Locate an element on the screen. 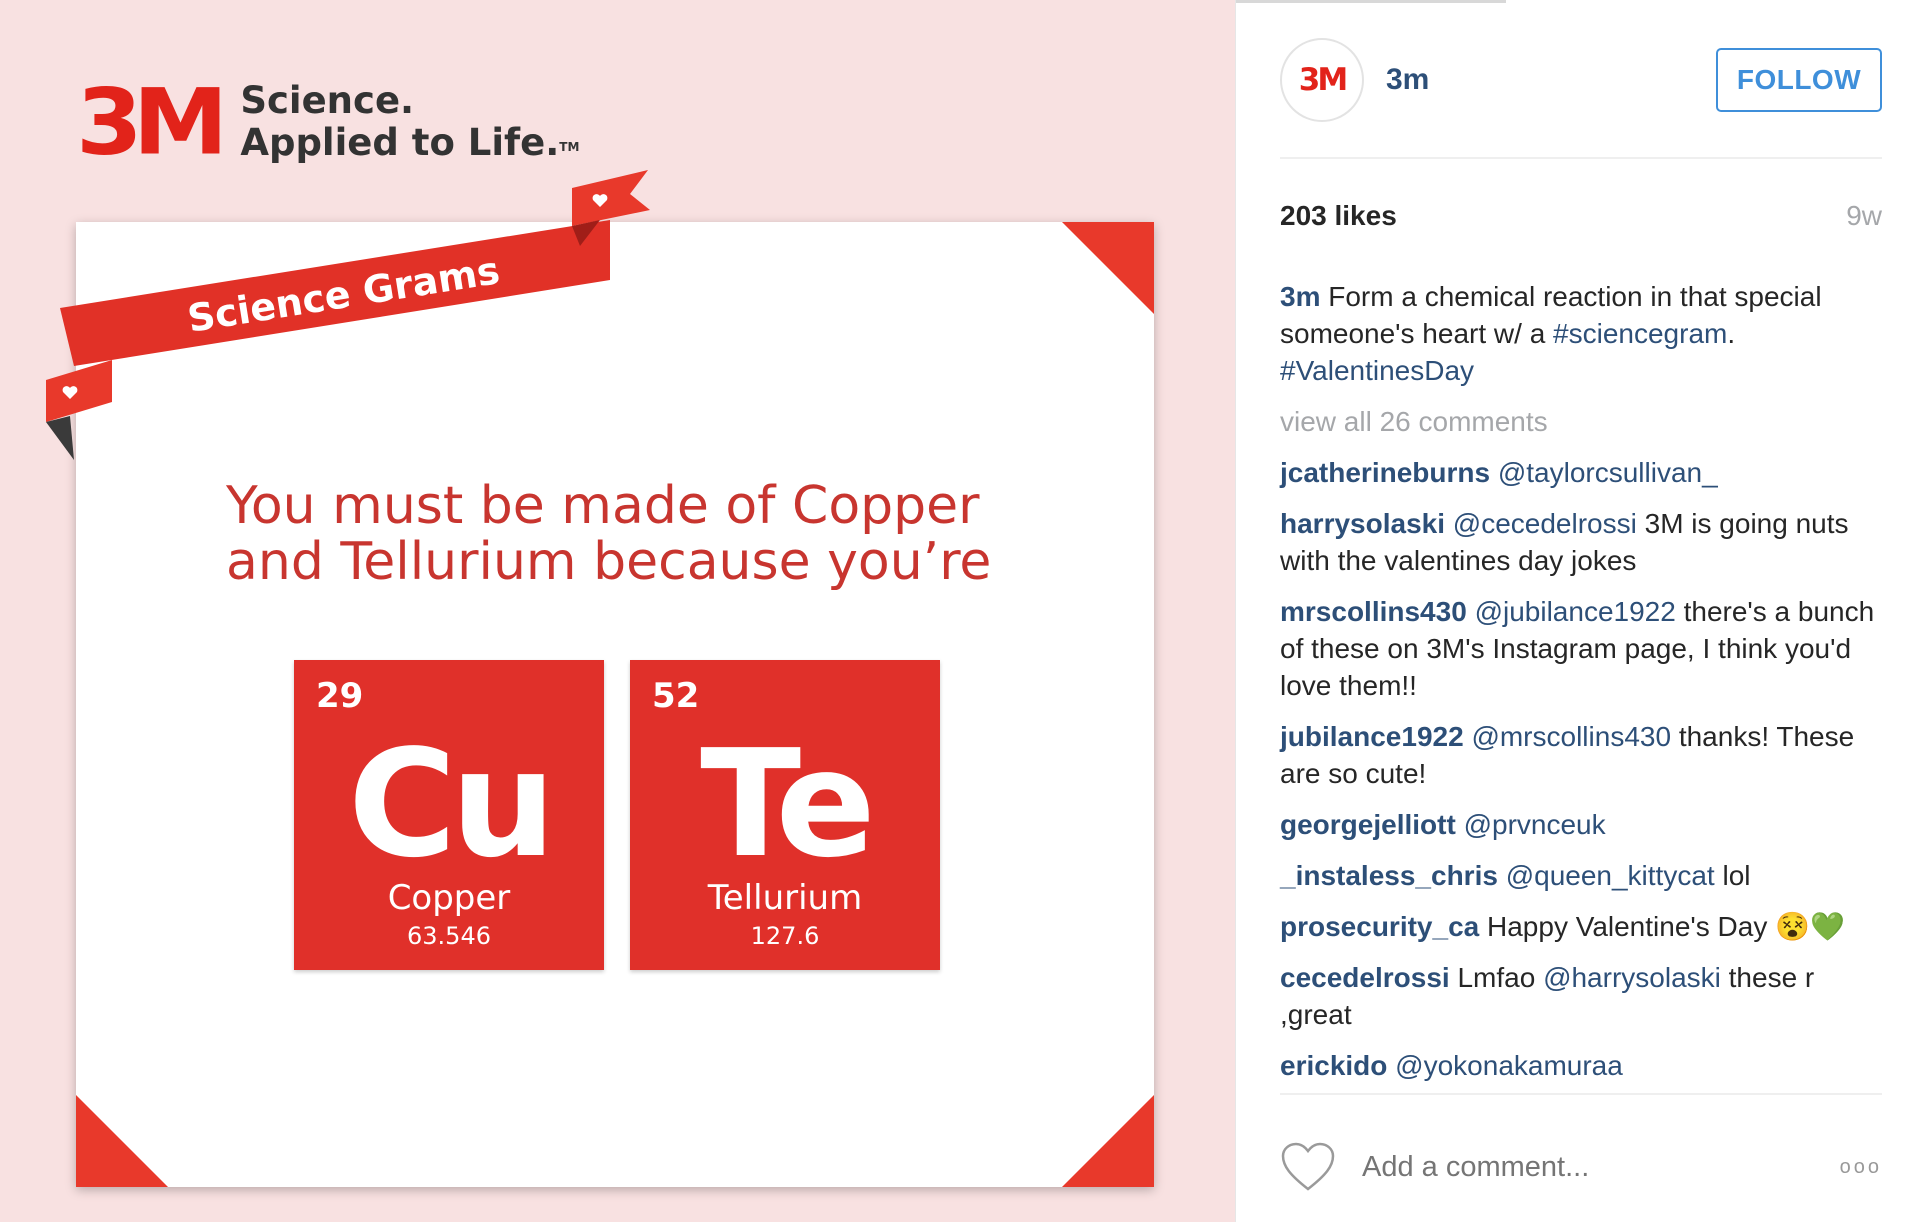 Image resolution: width=1912 pixels, height=1222 pixels. comment-text-pre: Lmfao is located at coordinates (1496, 977).